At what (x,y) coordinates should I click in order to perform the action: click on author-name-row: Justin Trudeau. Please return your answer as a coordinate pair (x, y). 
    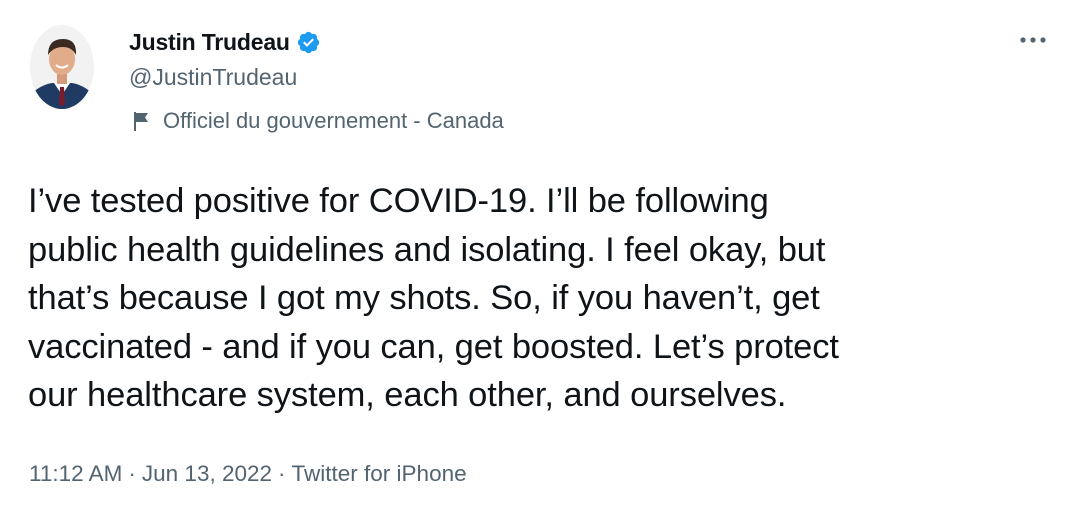
    Looking at the image, I should click on (225, 42).